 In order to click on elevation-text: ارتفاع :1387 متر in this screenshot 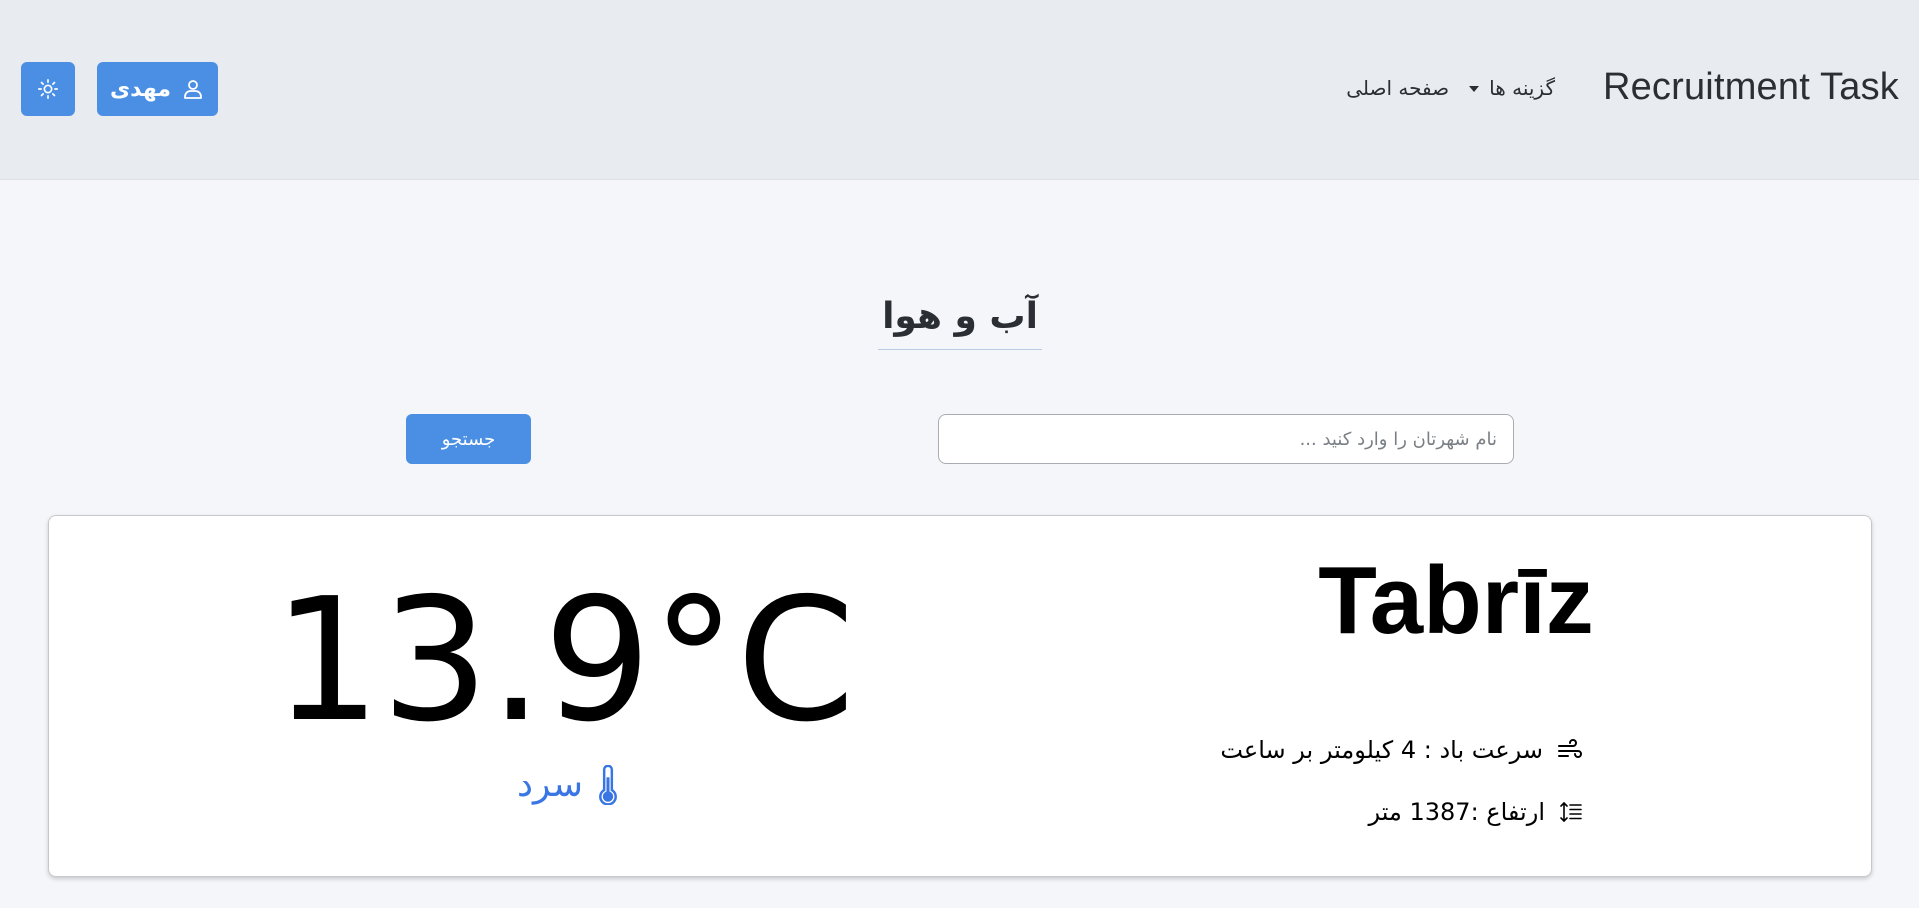, I will do `click(1456, 812)`.